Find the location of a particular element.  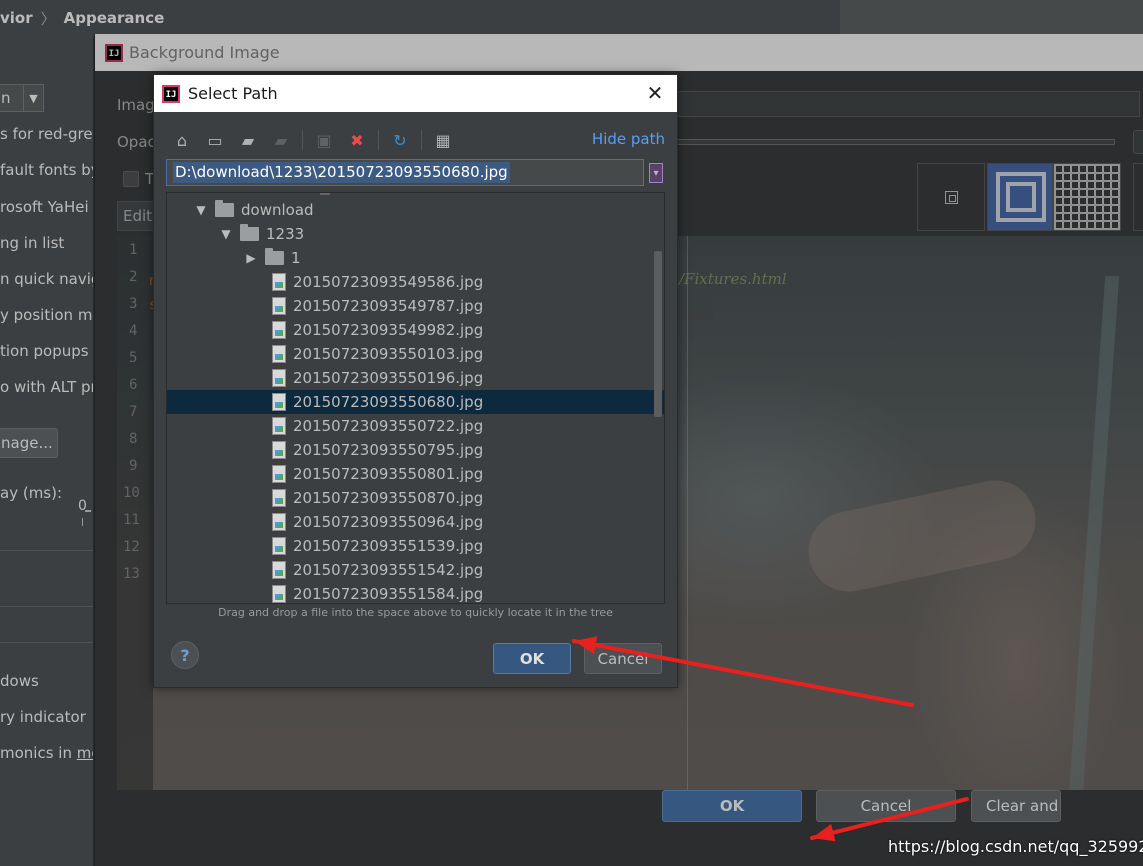

tree-file-row: 20150723093551539.jpg is located at coordinates (415, 546).